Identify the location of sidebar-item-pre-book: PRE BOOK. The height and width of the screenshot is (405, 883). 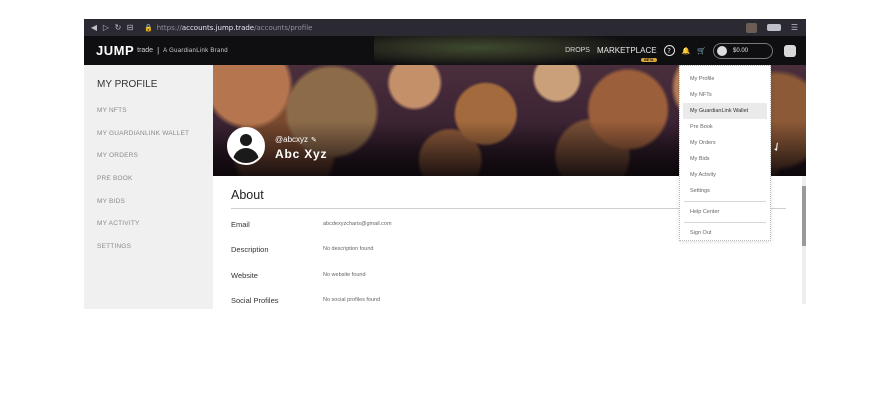
(155, 179).